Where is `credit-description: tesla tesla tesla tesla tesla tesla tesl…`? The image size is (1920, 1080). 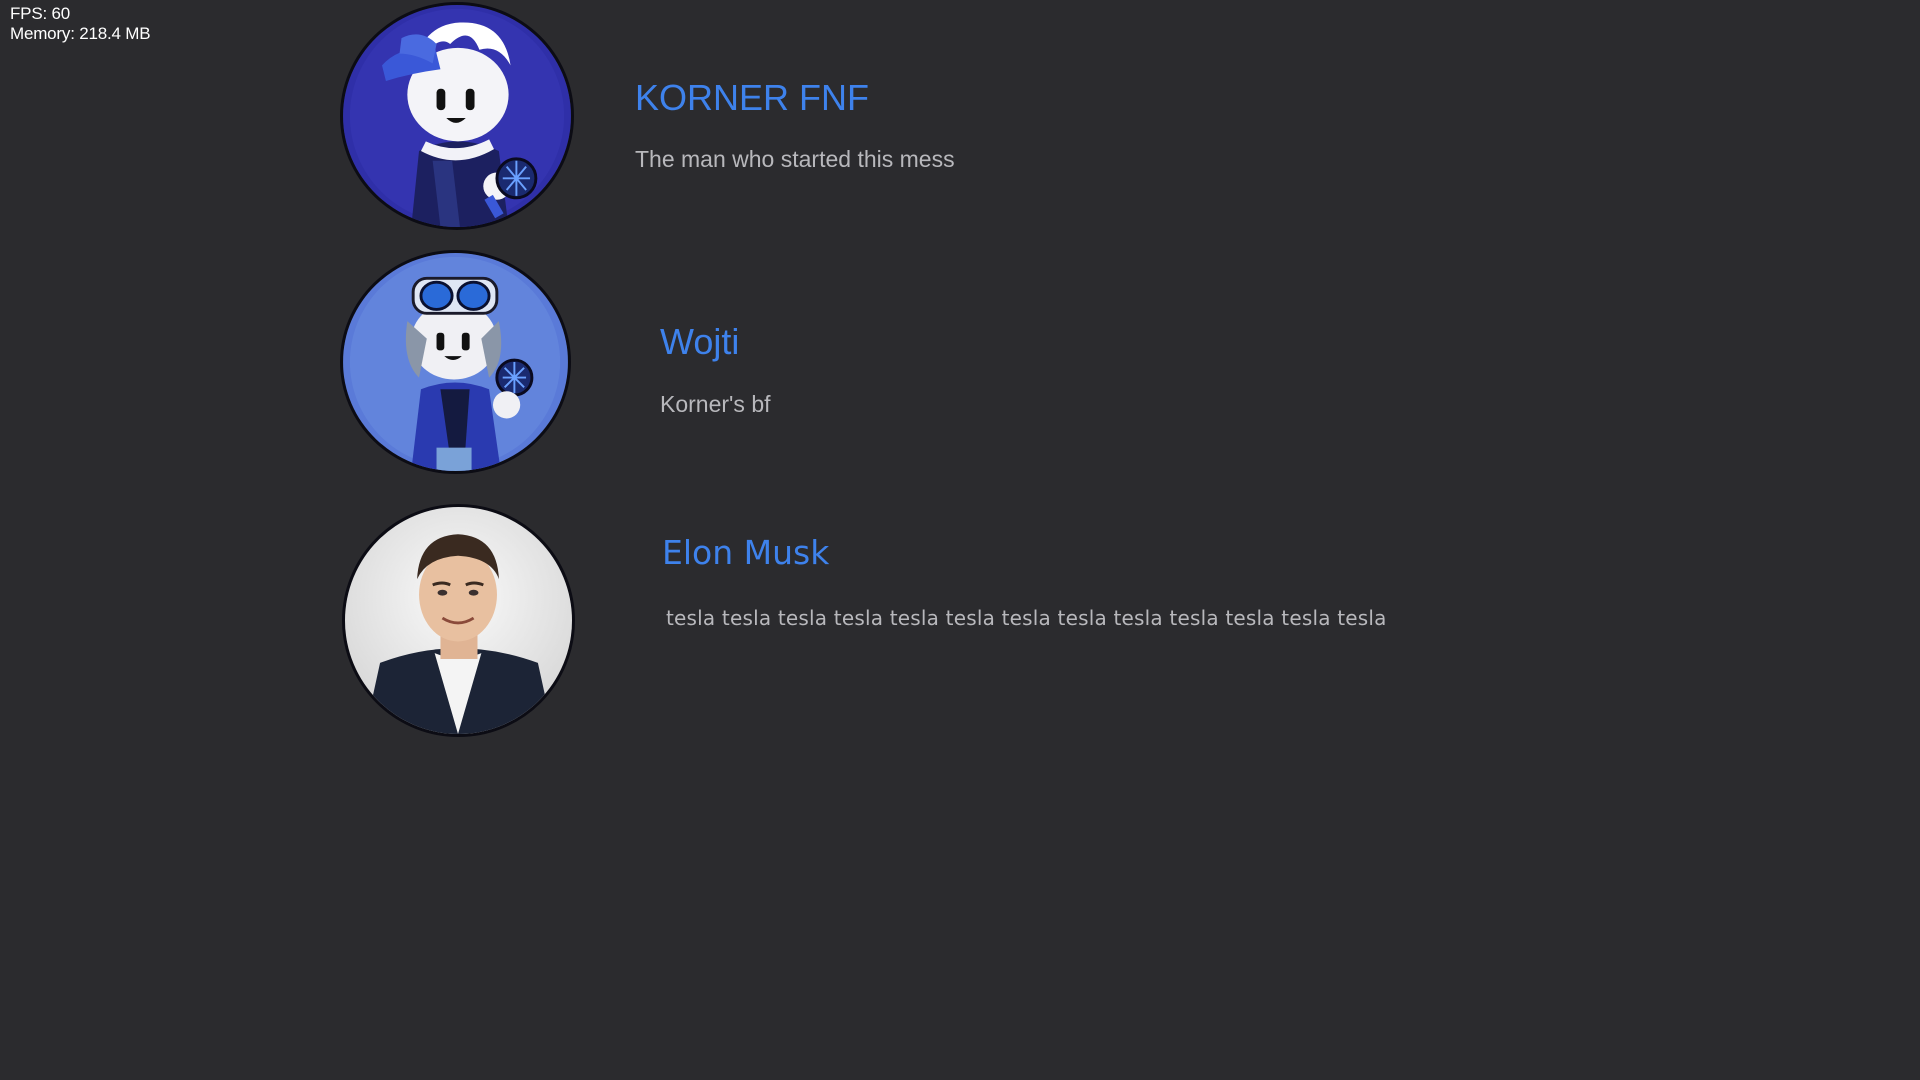
credit-description: tesla tesla tesla tesla tesla tesla tesl… is located at coordinates (1026, 618).